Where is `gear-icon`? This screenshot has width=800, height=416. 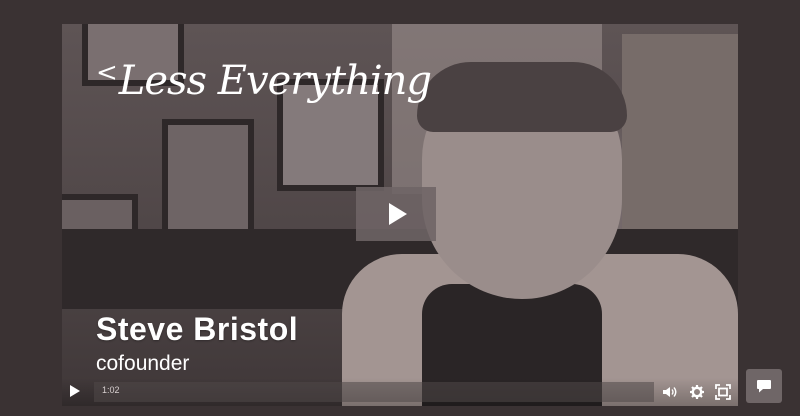 gear-icon is located at coordinates (697, 392).